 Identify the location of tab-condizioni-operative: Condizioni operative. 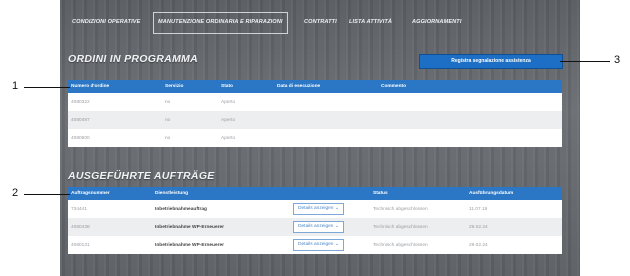
(106, 22).